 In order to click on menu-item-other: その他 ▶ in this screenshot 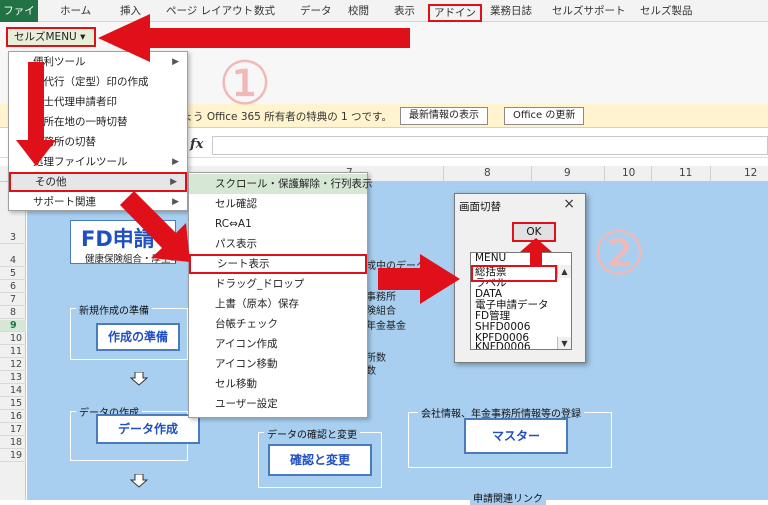, I will do `click(98, 182)`.